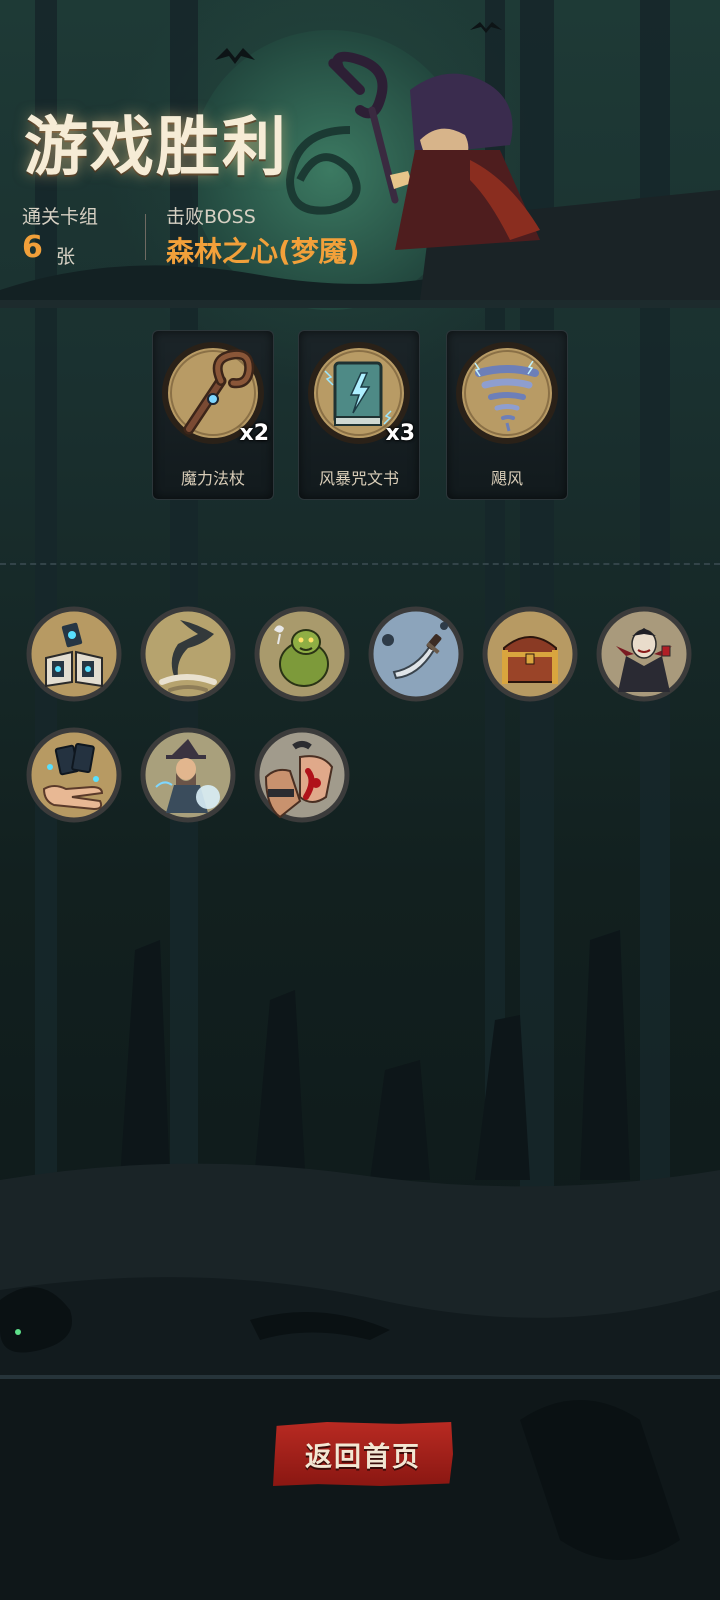  I want to click on magic-hand-cards-icon, so click(74, 775).